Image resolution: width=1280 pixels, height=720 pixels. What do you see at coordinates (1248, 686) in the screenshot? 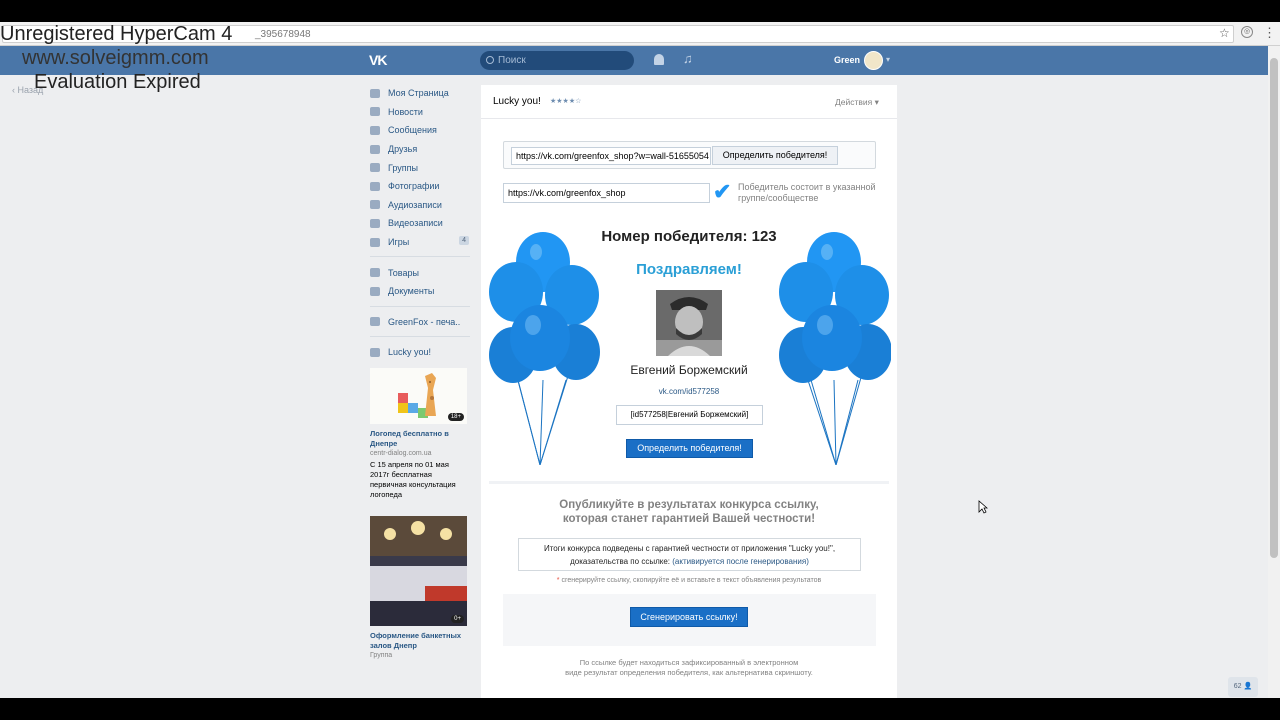
I see `person-icon: 👤` at bounding box center [1248, 686].